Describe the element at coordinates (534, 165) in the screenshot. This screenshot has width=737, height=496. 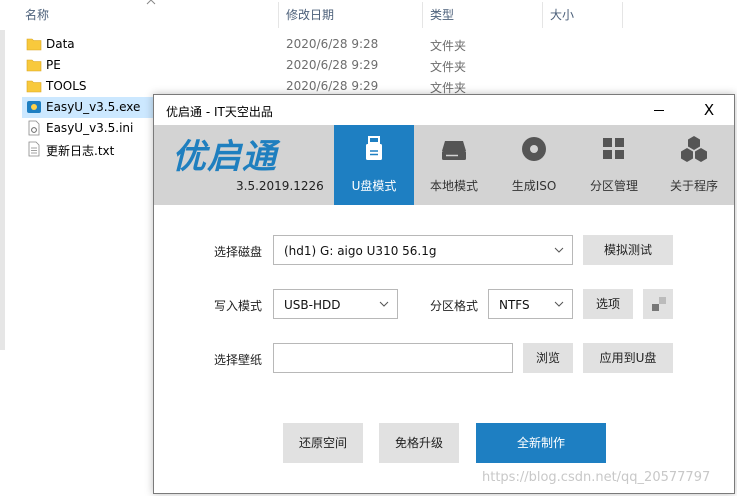
I see `tab-make-iso: 生成ISO` at that location.